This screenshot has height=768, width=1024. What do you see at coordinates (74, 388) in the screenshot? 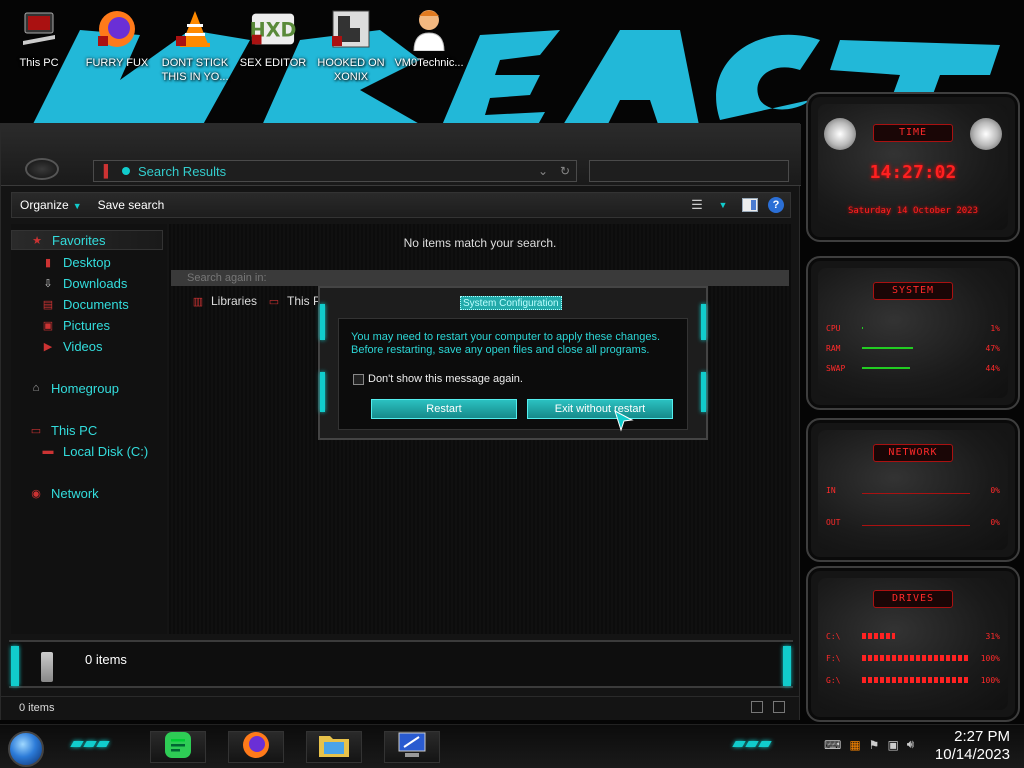
I see `nav-item-homegroup: ⌂ Homegroup` at bounding box center [74, 388].